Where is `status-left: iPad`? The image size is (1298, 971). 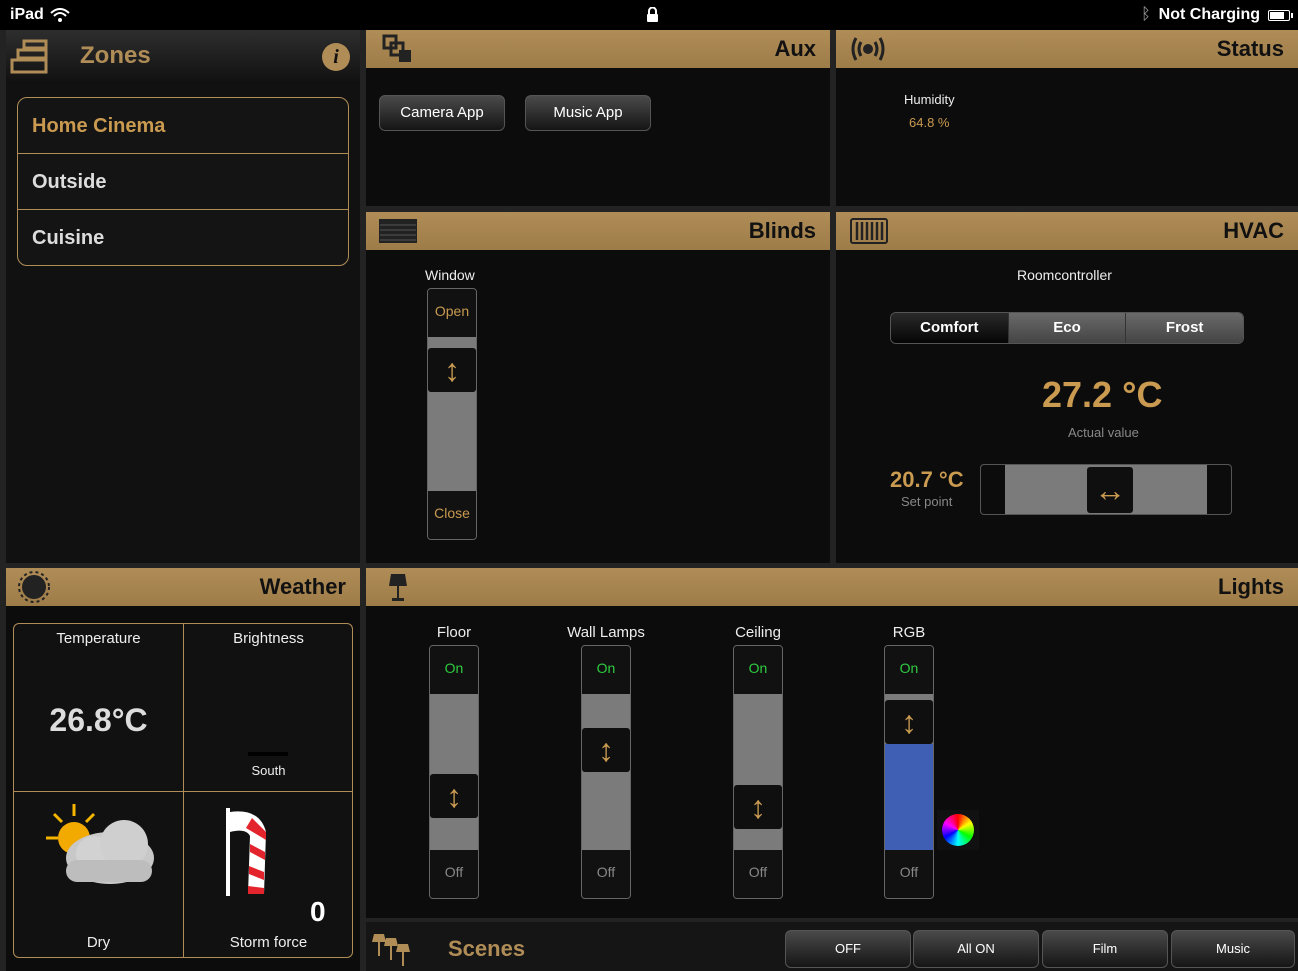 status-left: iPad is located at coordinates (40, 15).